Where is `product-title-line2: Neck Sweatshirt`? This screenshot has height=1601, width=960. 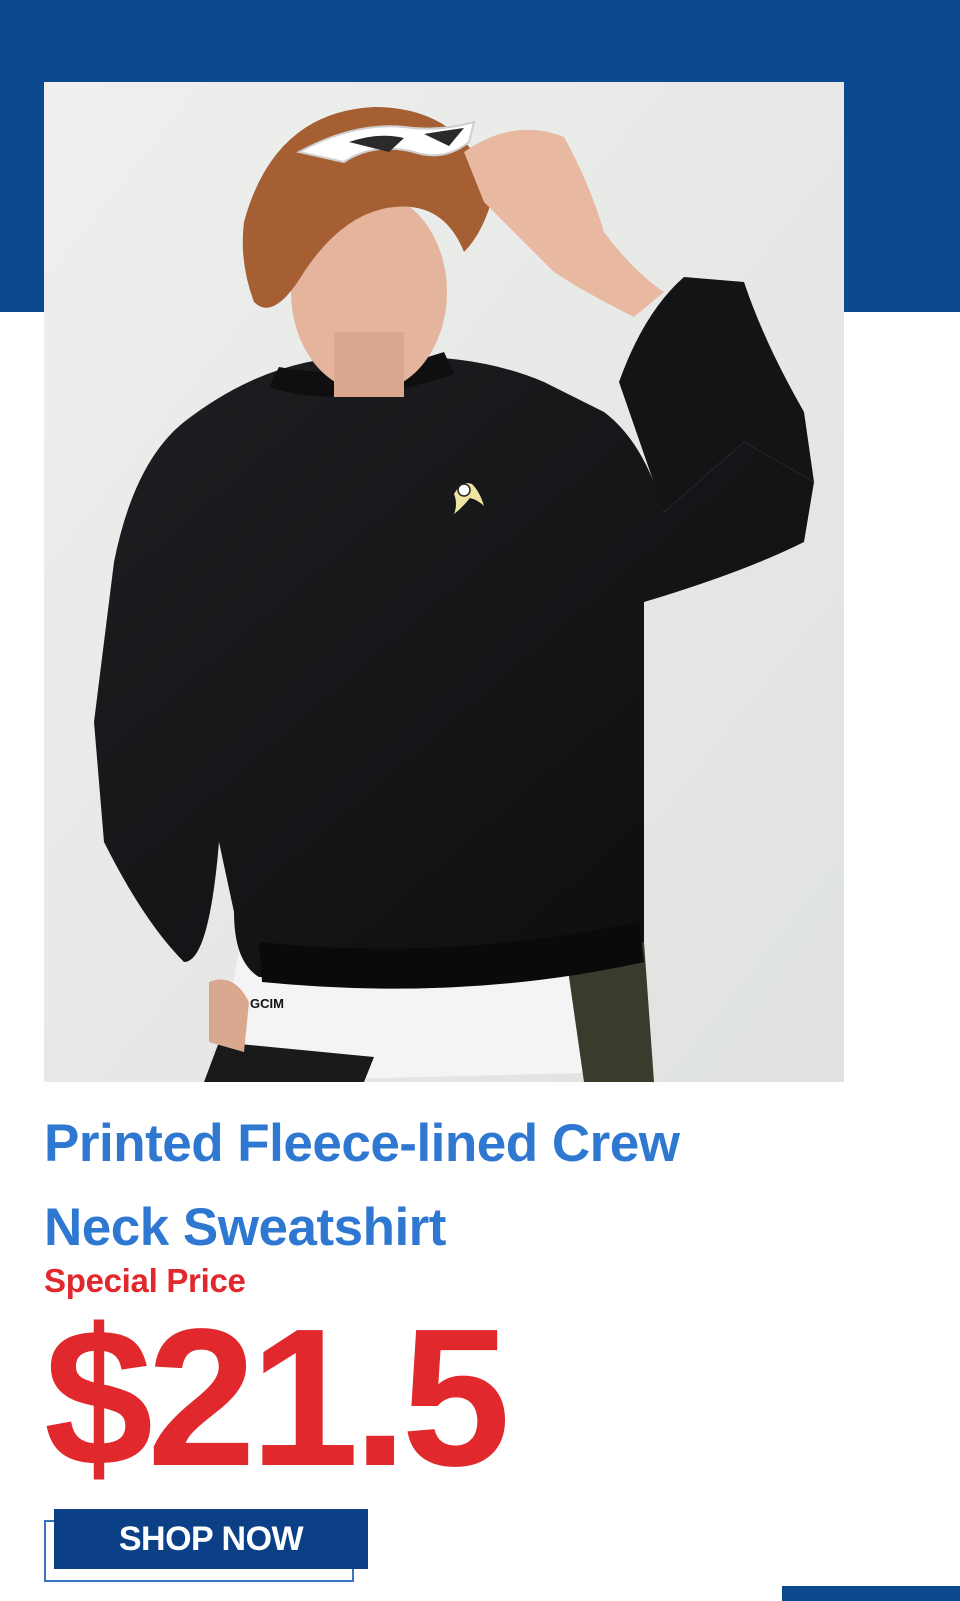 product-title-line2: Neck Sweatshirt is located at coordinates (245, 1227).